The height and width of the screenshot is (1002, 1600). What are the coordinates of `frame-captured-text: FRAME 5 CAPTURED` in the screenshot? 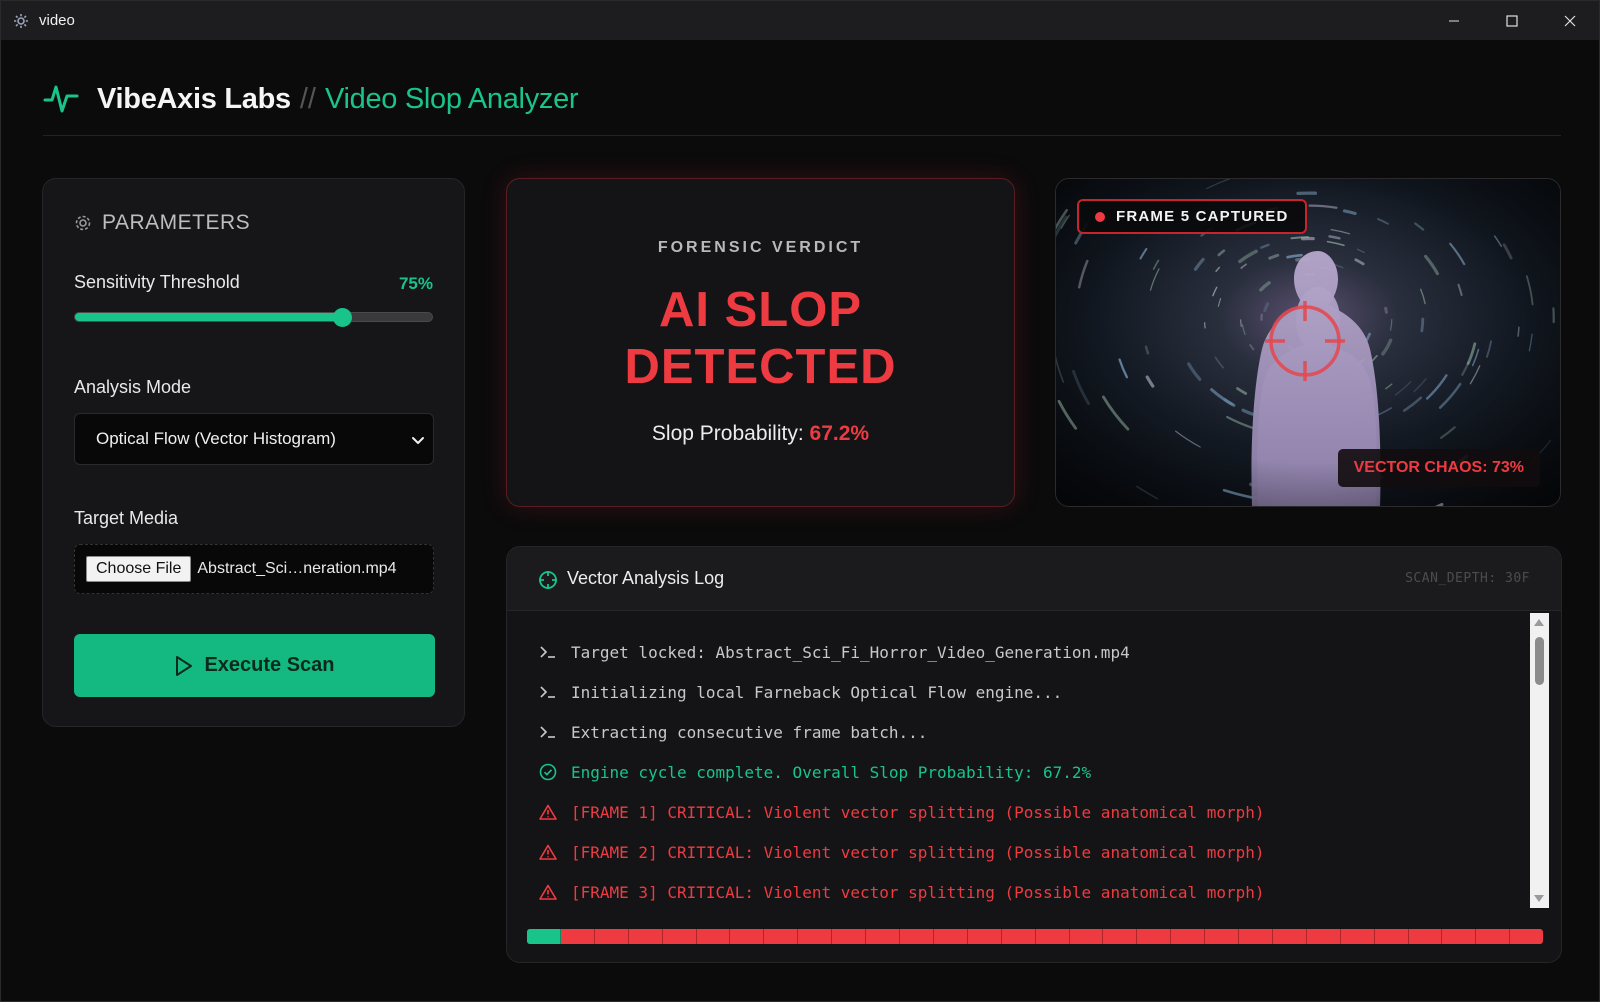 It's located at (1202, 216).